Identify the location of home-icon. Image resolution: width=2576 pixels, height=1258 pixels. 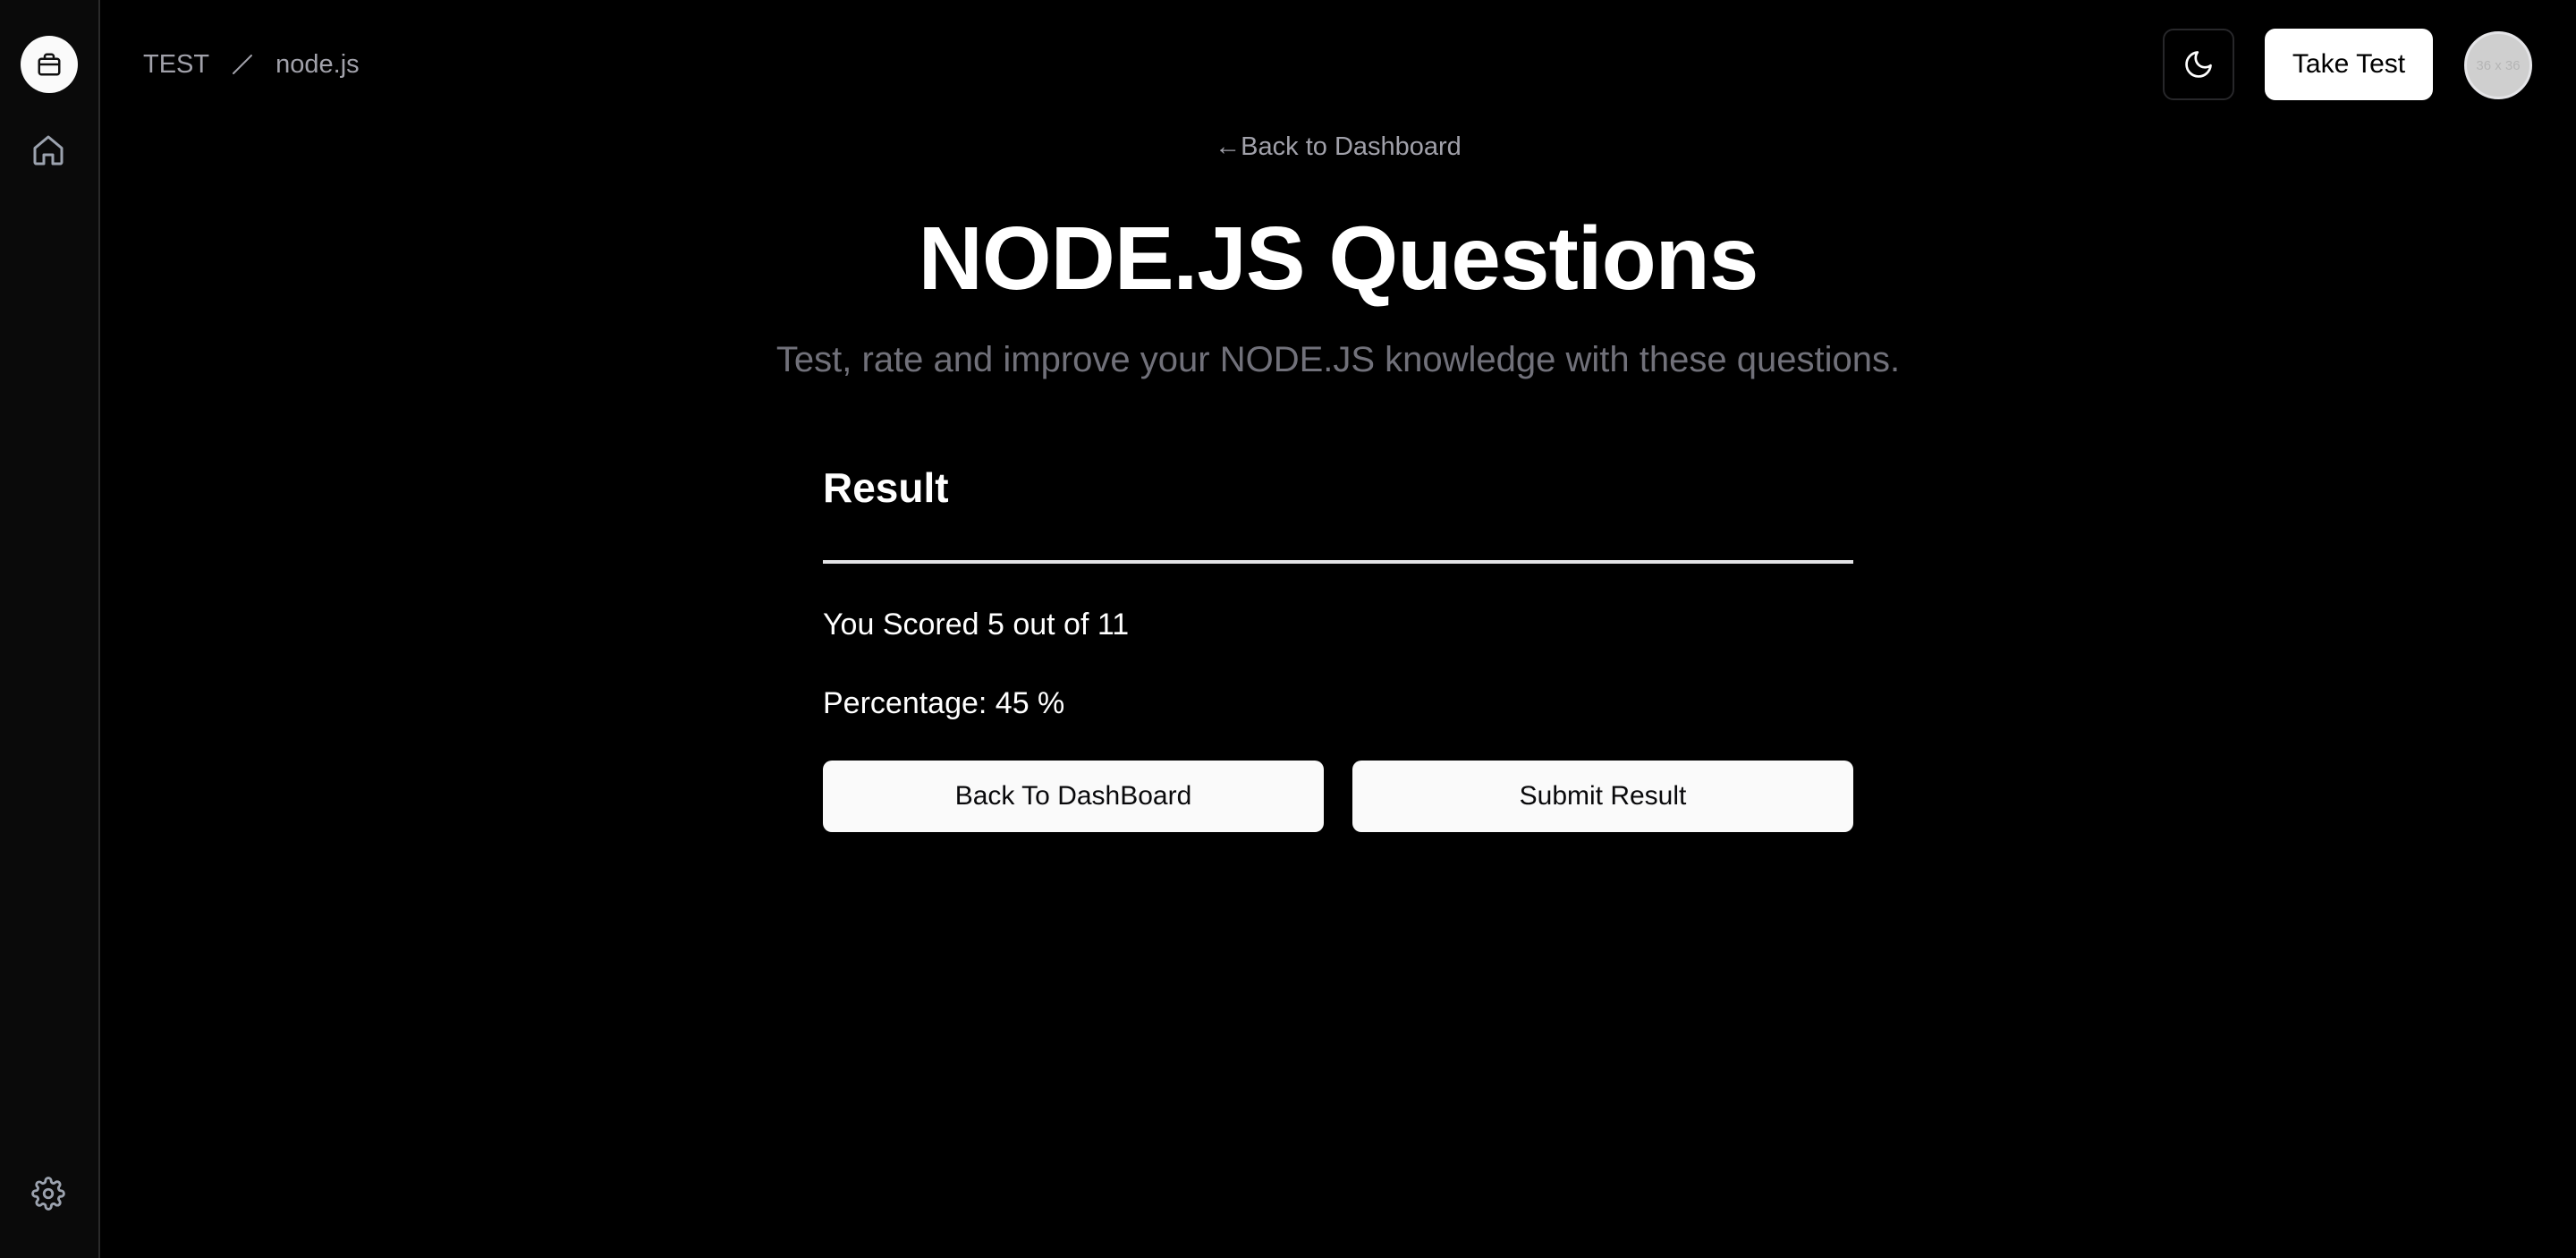
(48, 150).